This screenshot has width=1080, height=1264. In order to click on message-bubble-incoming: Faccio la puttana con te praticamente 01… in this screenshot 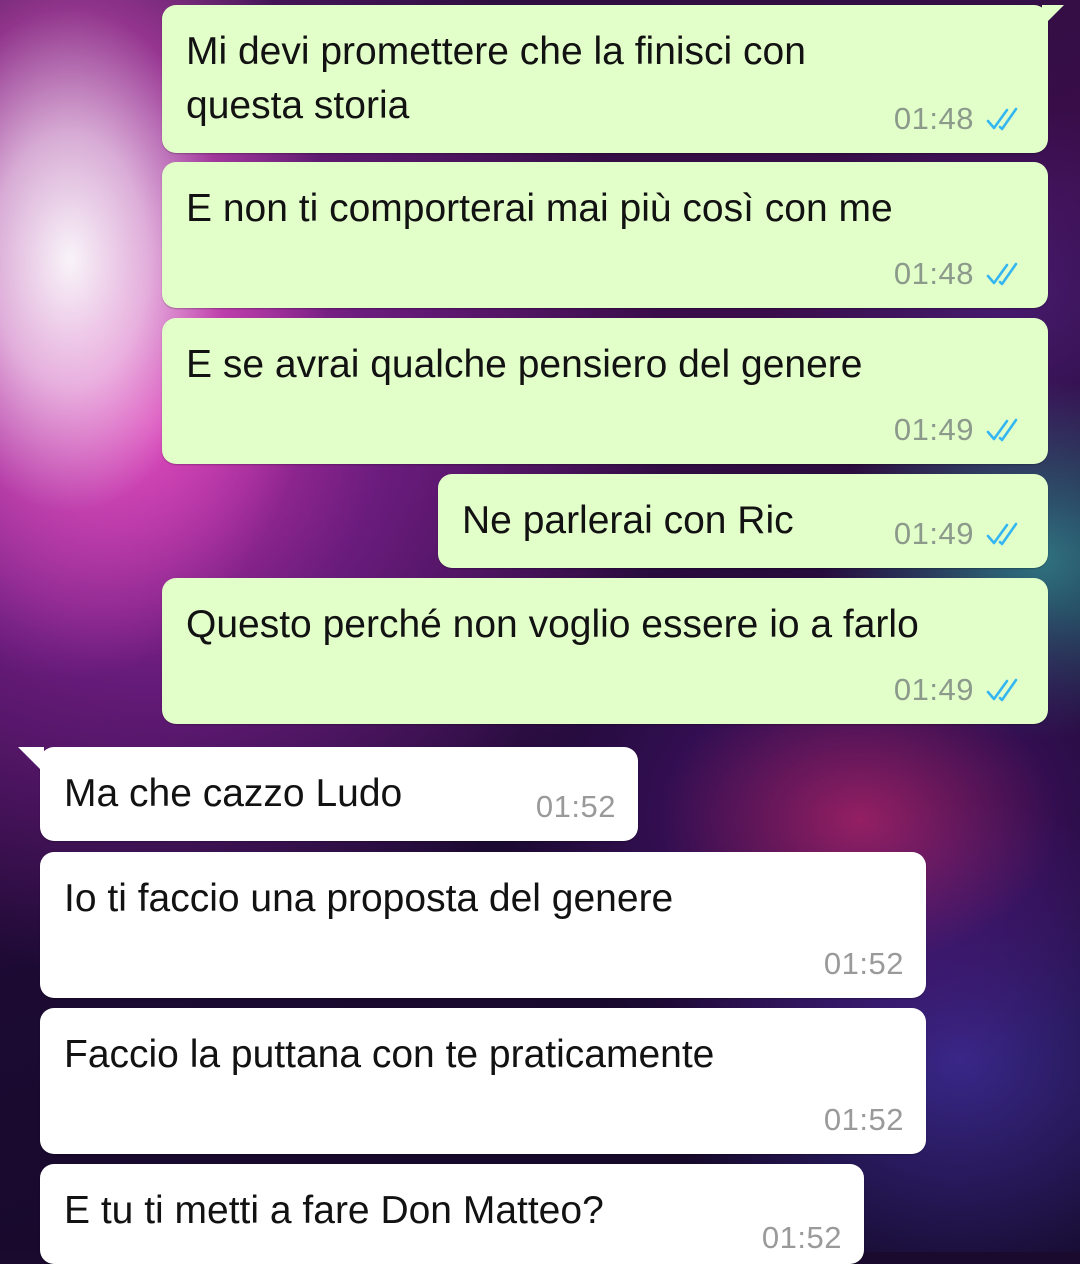, I will do `click(483, 1081)`.